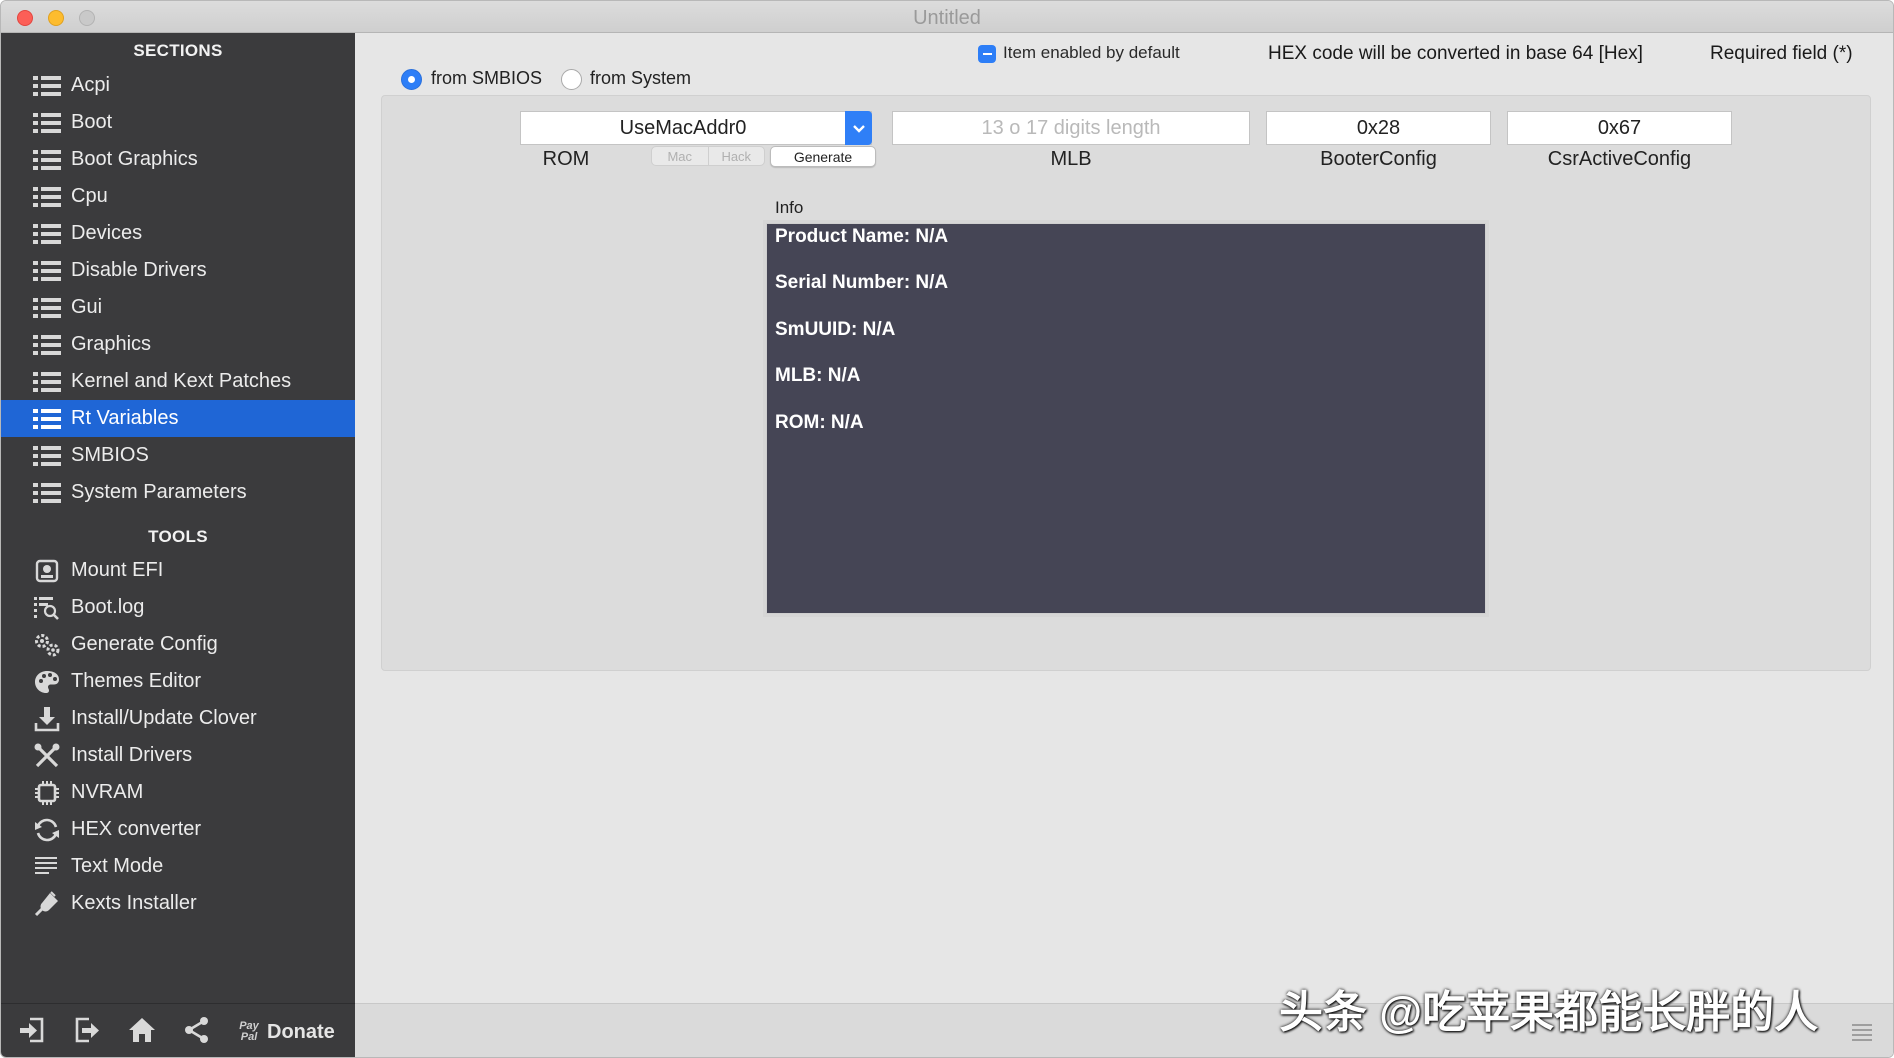 The image size is (1894, 1058). I want to click on gears-icon, so click(47, 645).